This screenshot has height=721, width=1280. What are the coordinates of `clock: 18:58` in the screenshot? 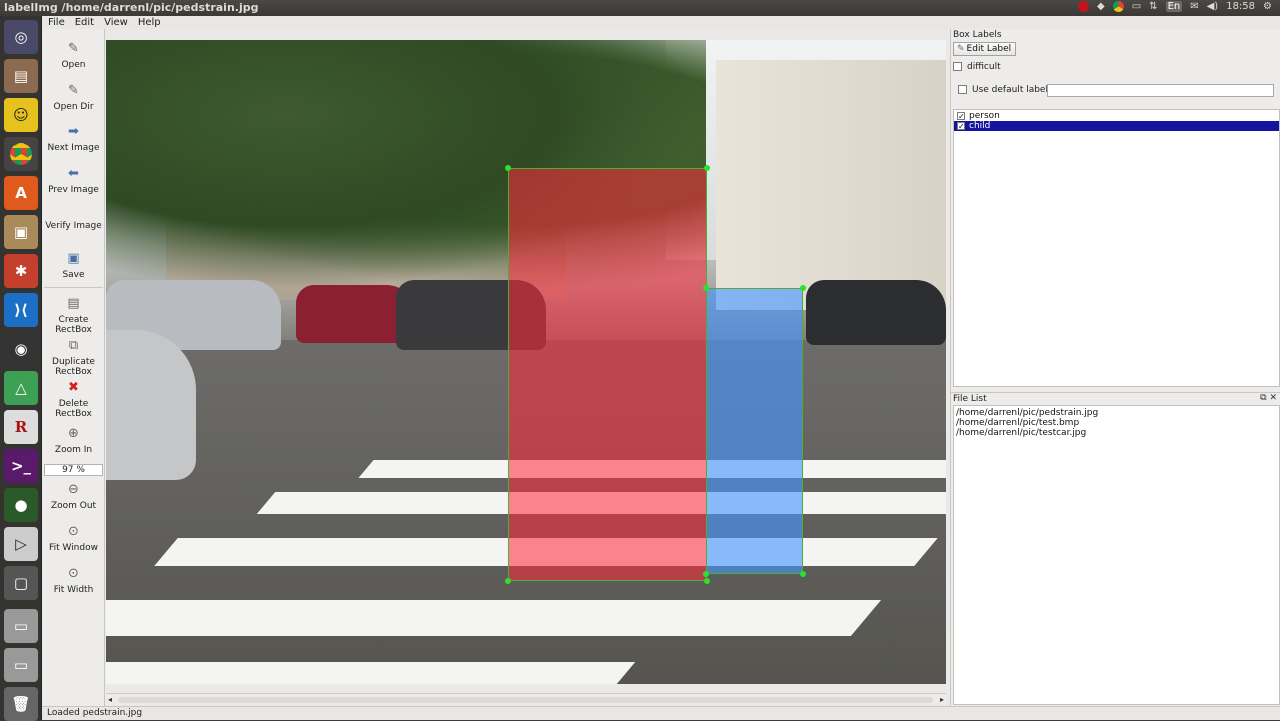 It's located at (1240, 6).